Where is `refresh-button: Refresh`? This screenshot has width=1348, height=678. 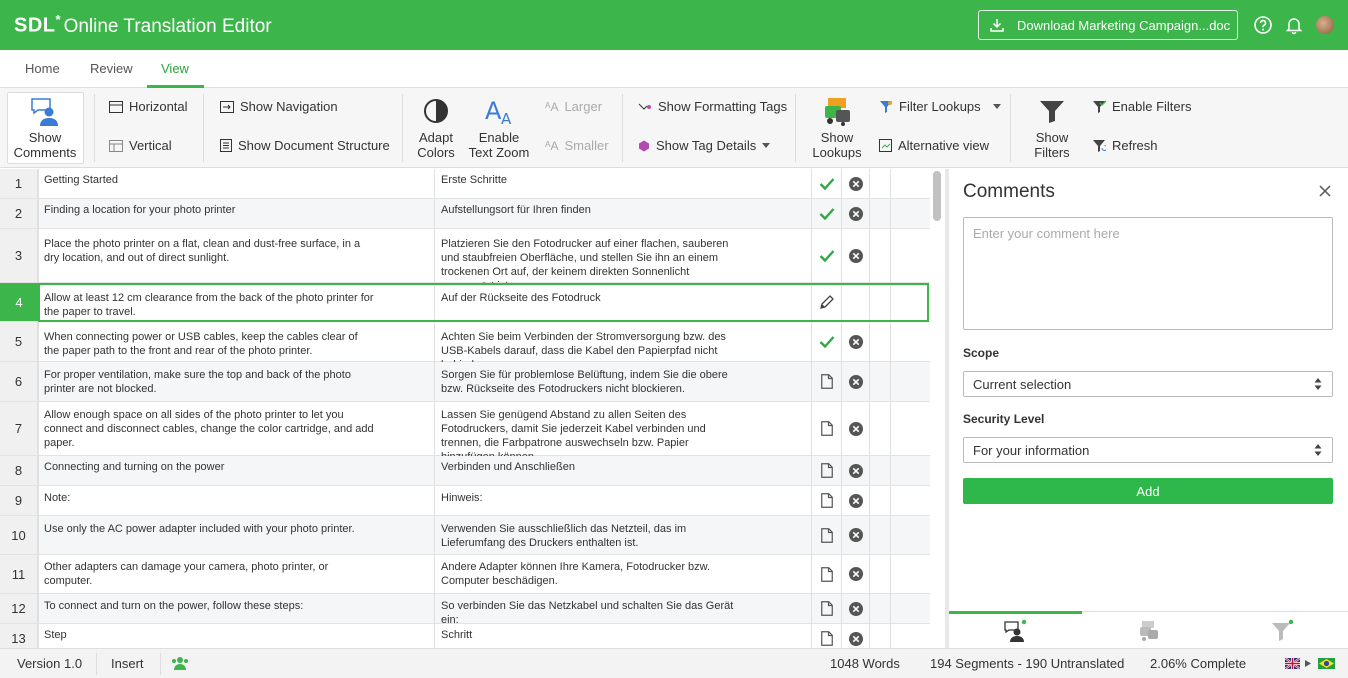
refresh-button: Refresh is located at coordinates (1125, 145).